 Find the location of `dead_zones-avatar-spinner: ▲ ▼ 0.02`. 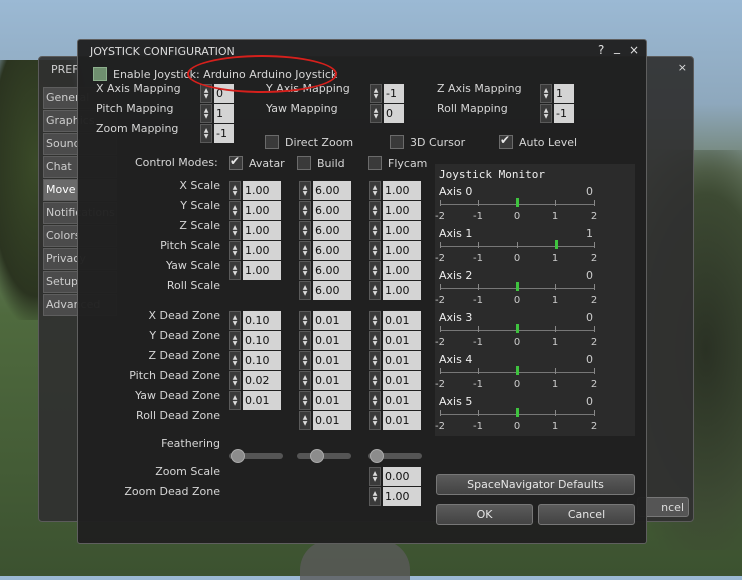

dead_zones-avatar-spinner: ▲ ▼ 0.02 is located at coordinates (255, 380).